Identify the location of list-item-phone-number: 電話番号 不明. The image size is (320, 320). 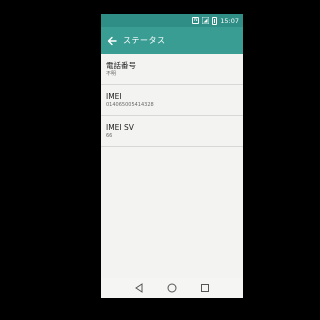
(172, 69).